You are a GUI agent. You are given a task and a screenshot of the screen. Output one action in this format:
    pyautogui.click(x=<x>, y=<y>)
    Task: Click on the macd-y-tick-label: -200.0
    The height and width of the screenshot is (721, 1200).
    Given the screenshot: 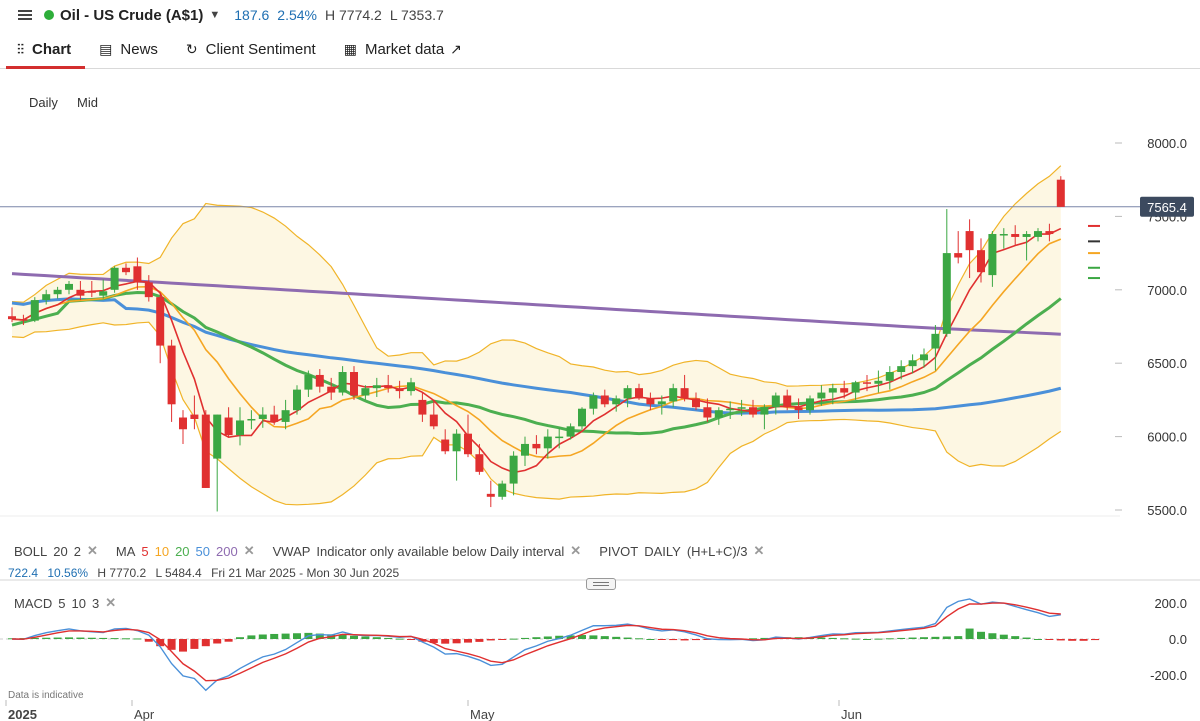 What is the action you would take?
    pyautogui.click(x=1168, y=675)
    